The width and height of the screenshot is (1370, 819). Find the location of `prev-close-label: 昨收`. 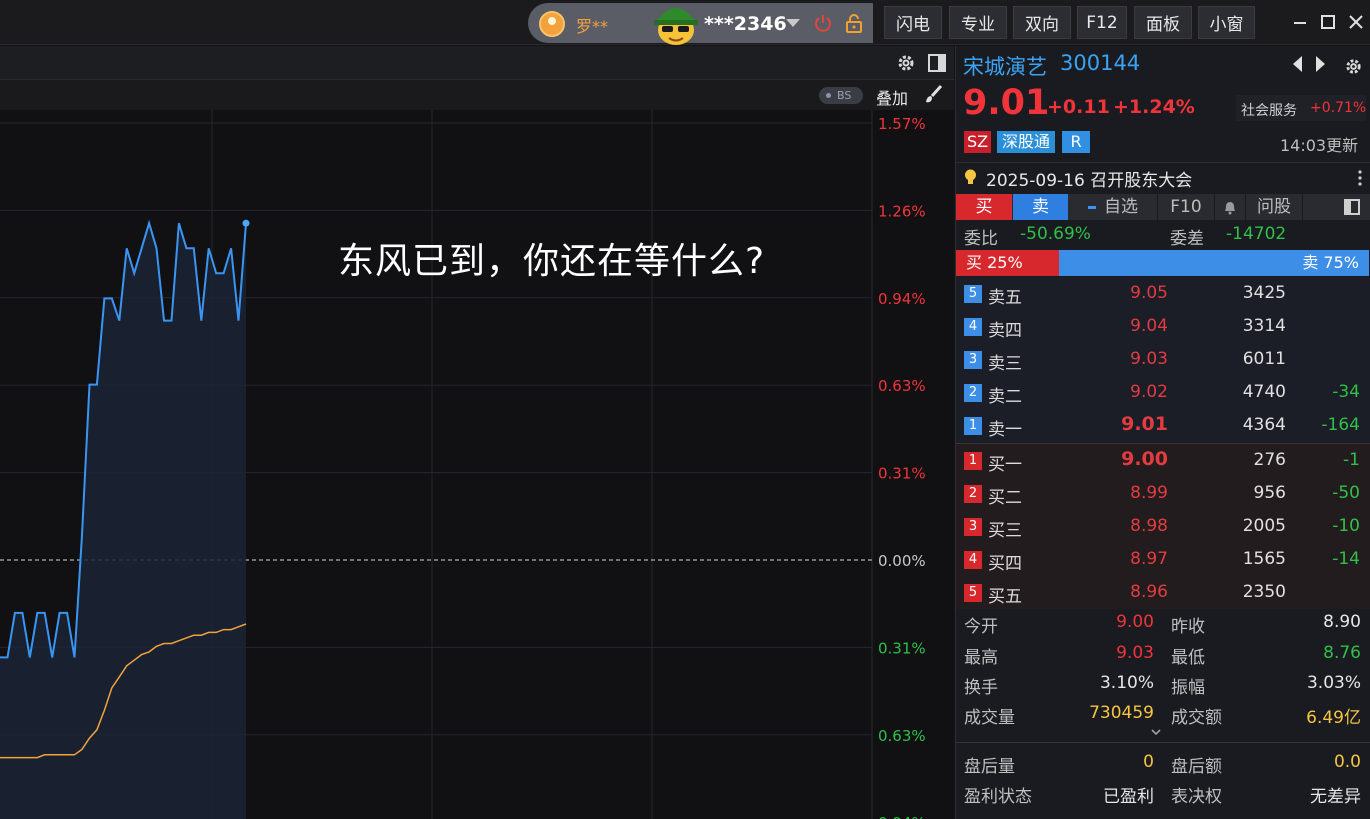

prev-close-label: 昨收 is located at coordinates (1188, 627).